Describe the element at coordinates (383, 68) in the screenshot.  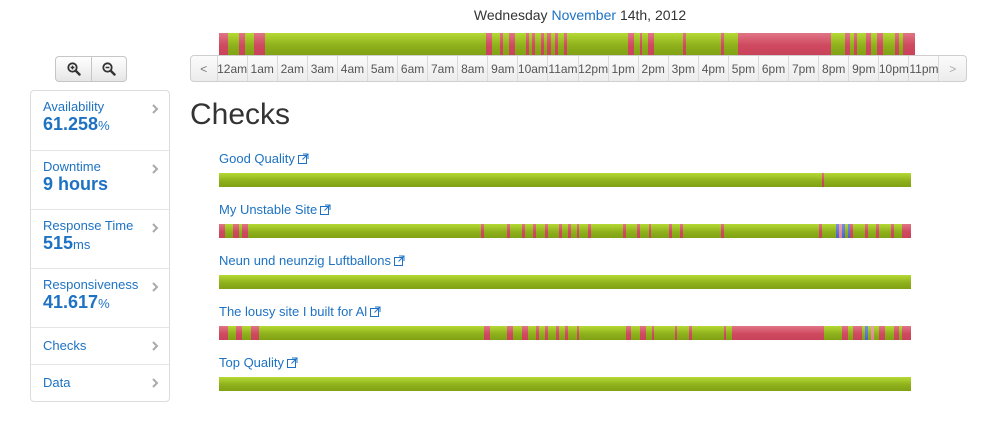
I see `hour-tick: 5am` at that location.